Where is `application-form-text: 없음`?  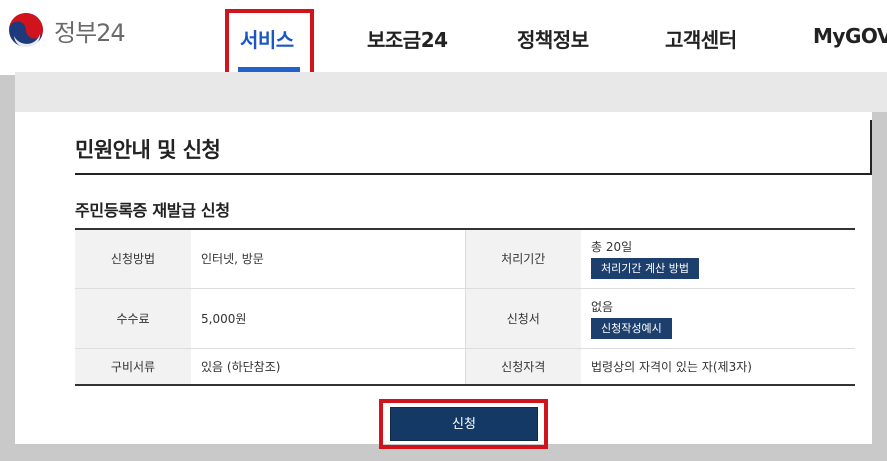
application-form-text: 없음 is located at coordinates (602, 306).